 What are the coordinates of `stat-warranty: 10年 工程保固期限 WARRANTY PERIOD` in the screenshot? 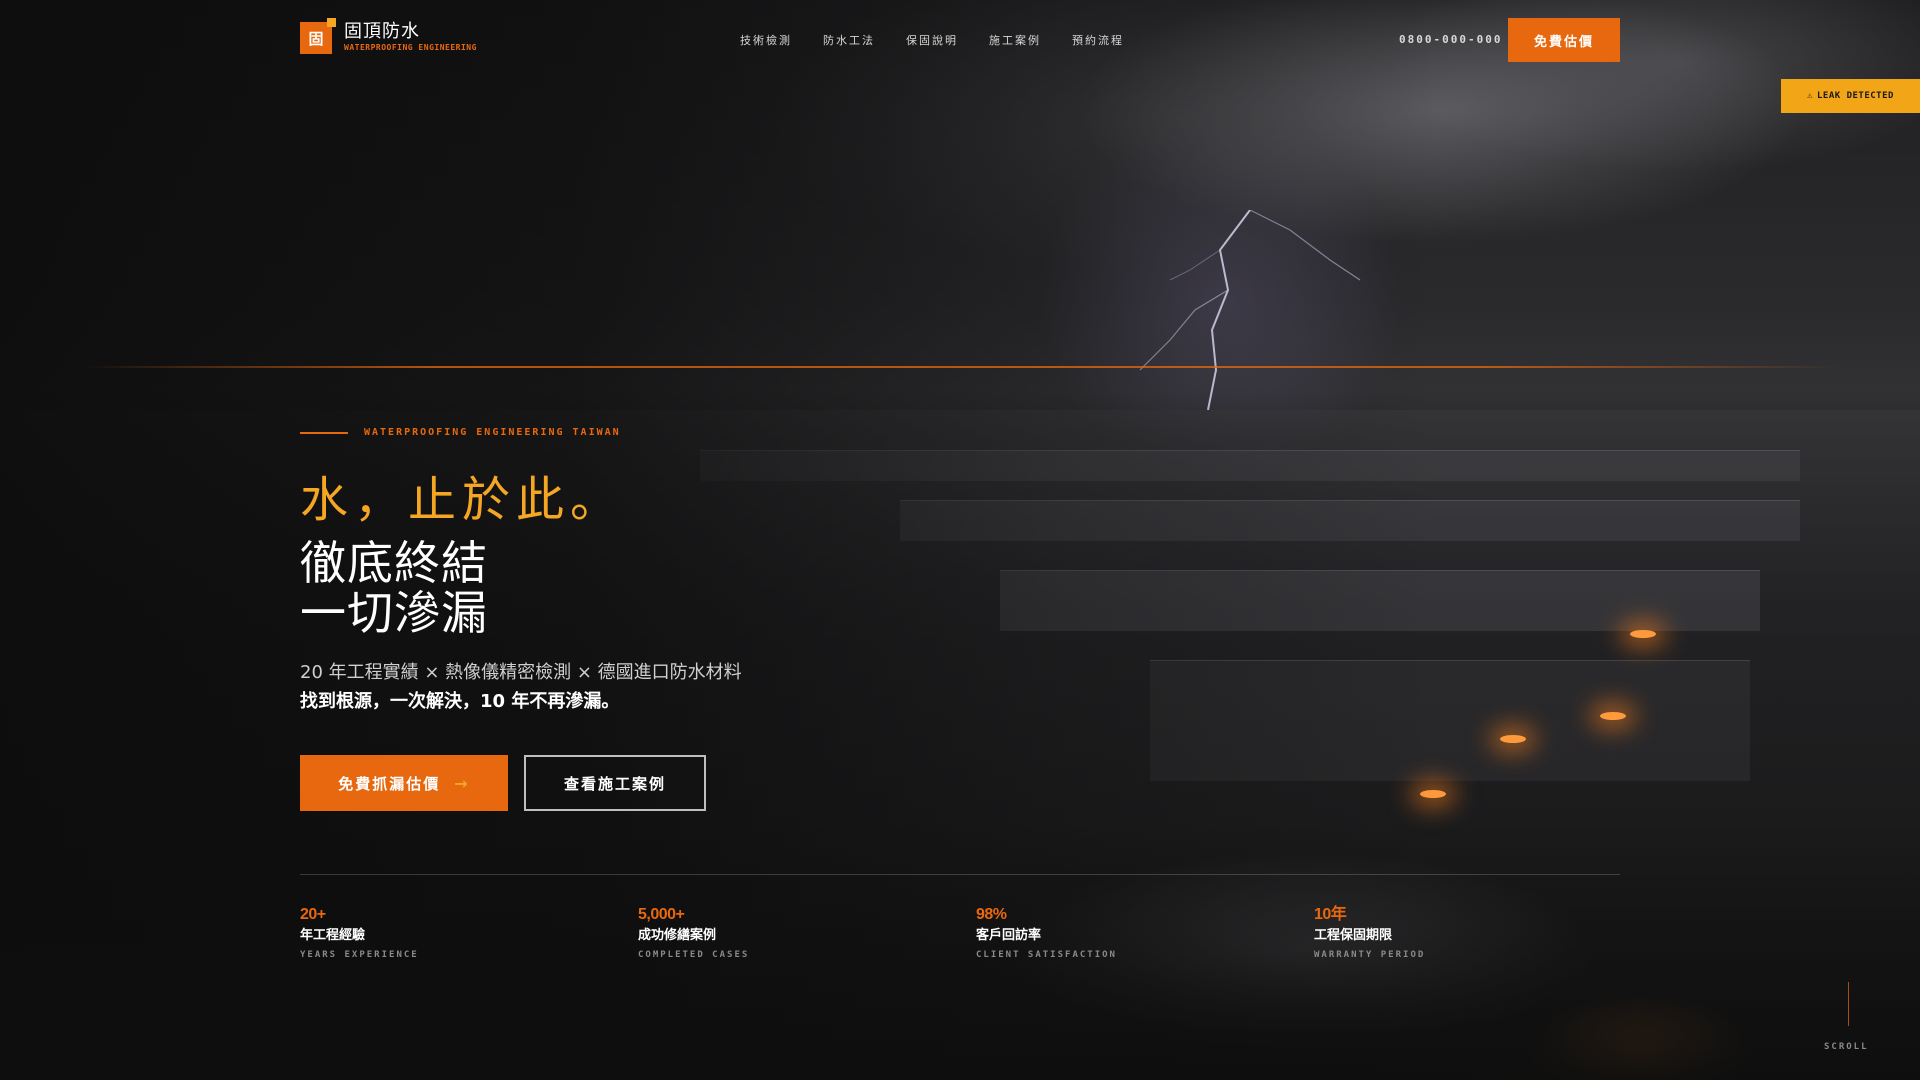 It's located at (1464, 933).